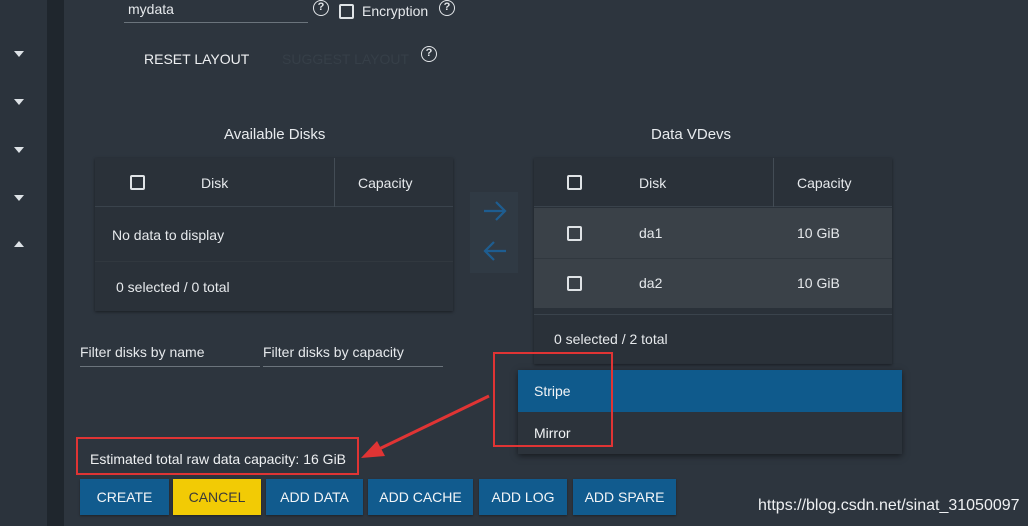 The image size is (1028, 526). Describe the element at coordinates (314, 497) in the screenshot. I see `add-data-button: ADD DATA` at that location.